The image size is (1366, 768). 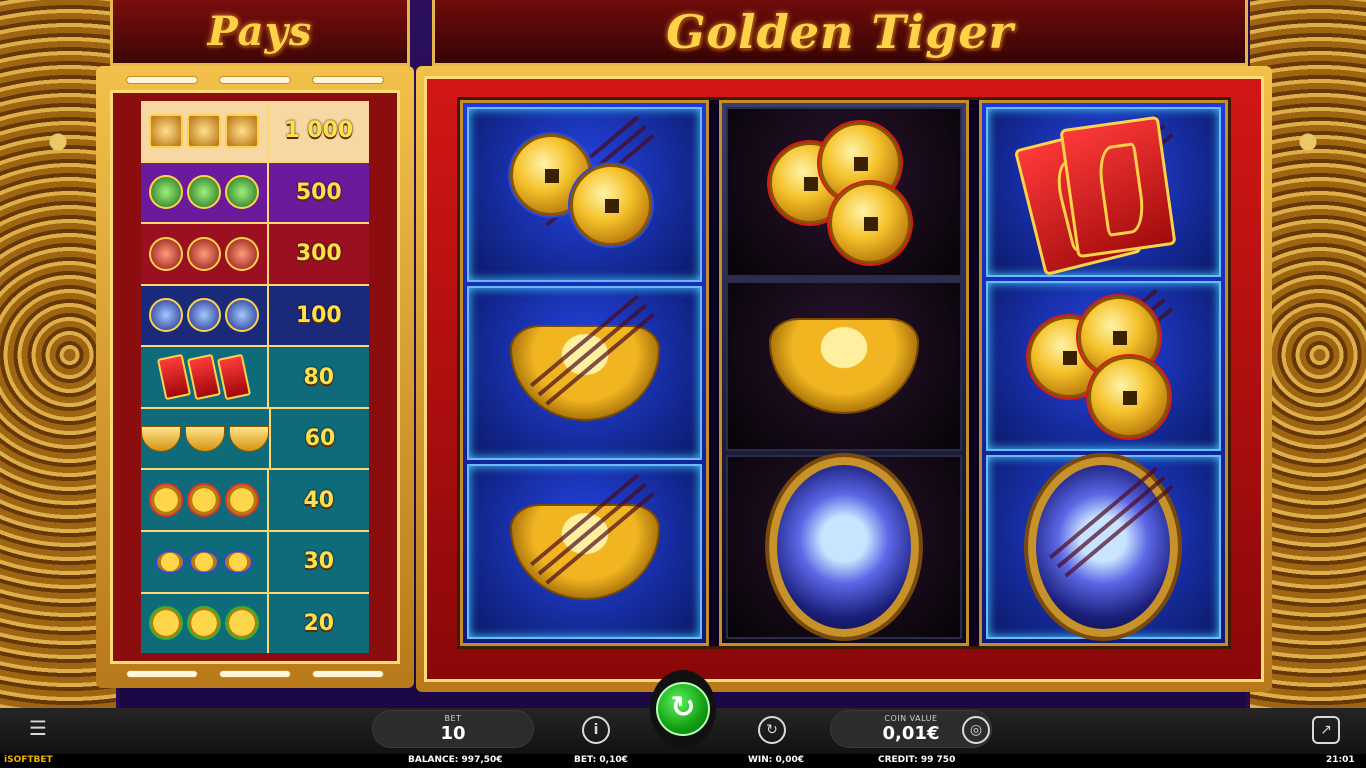 What do you see at coordinates (776, 760) in the screenshot?
I see `win-text: WIN: 0,00€` at bounding box center [776, 760].